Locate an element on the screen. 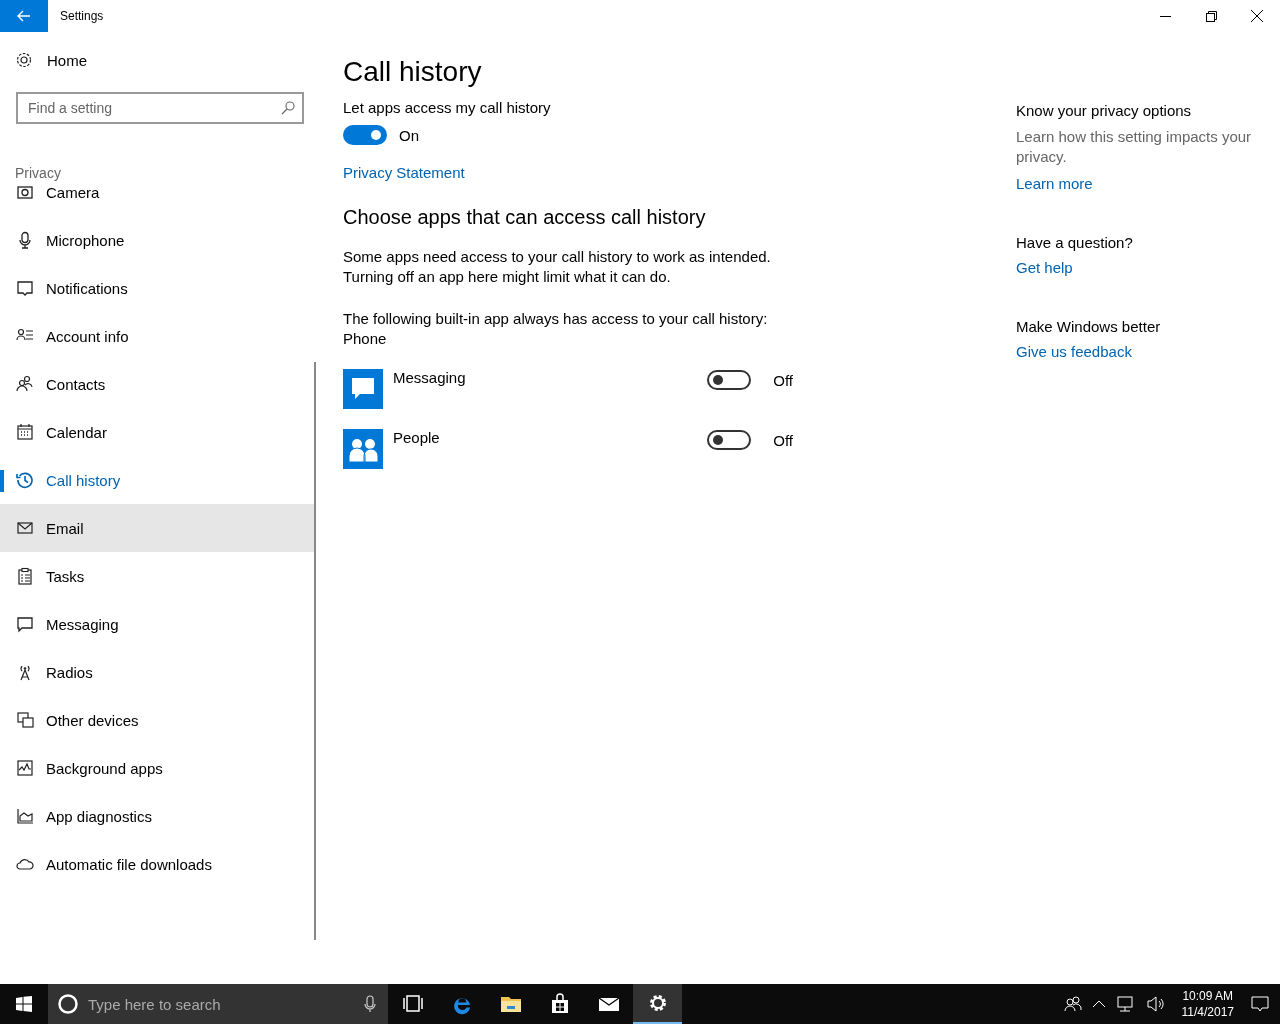  clock-time: 10:09 AM is located at coordinates (1208, 996).